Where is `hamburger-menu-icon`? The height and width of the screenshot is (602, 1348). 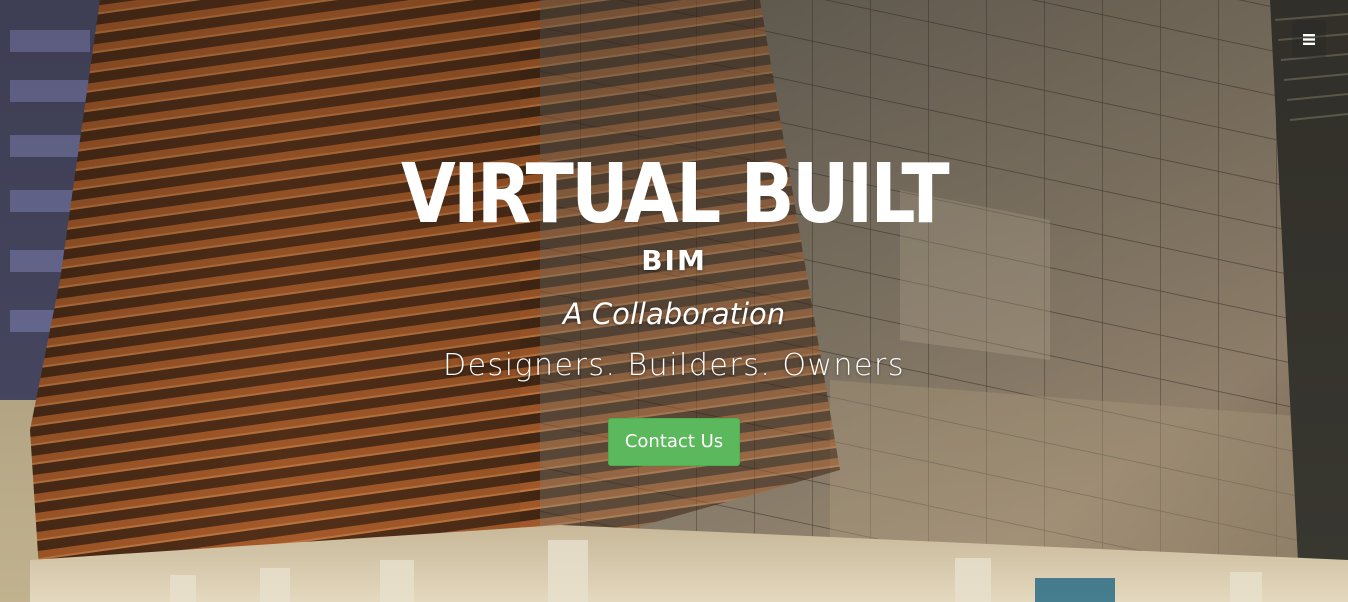
hamburger-menu-icon is located at coordinates (1309, 39).